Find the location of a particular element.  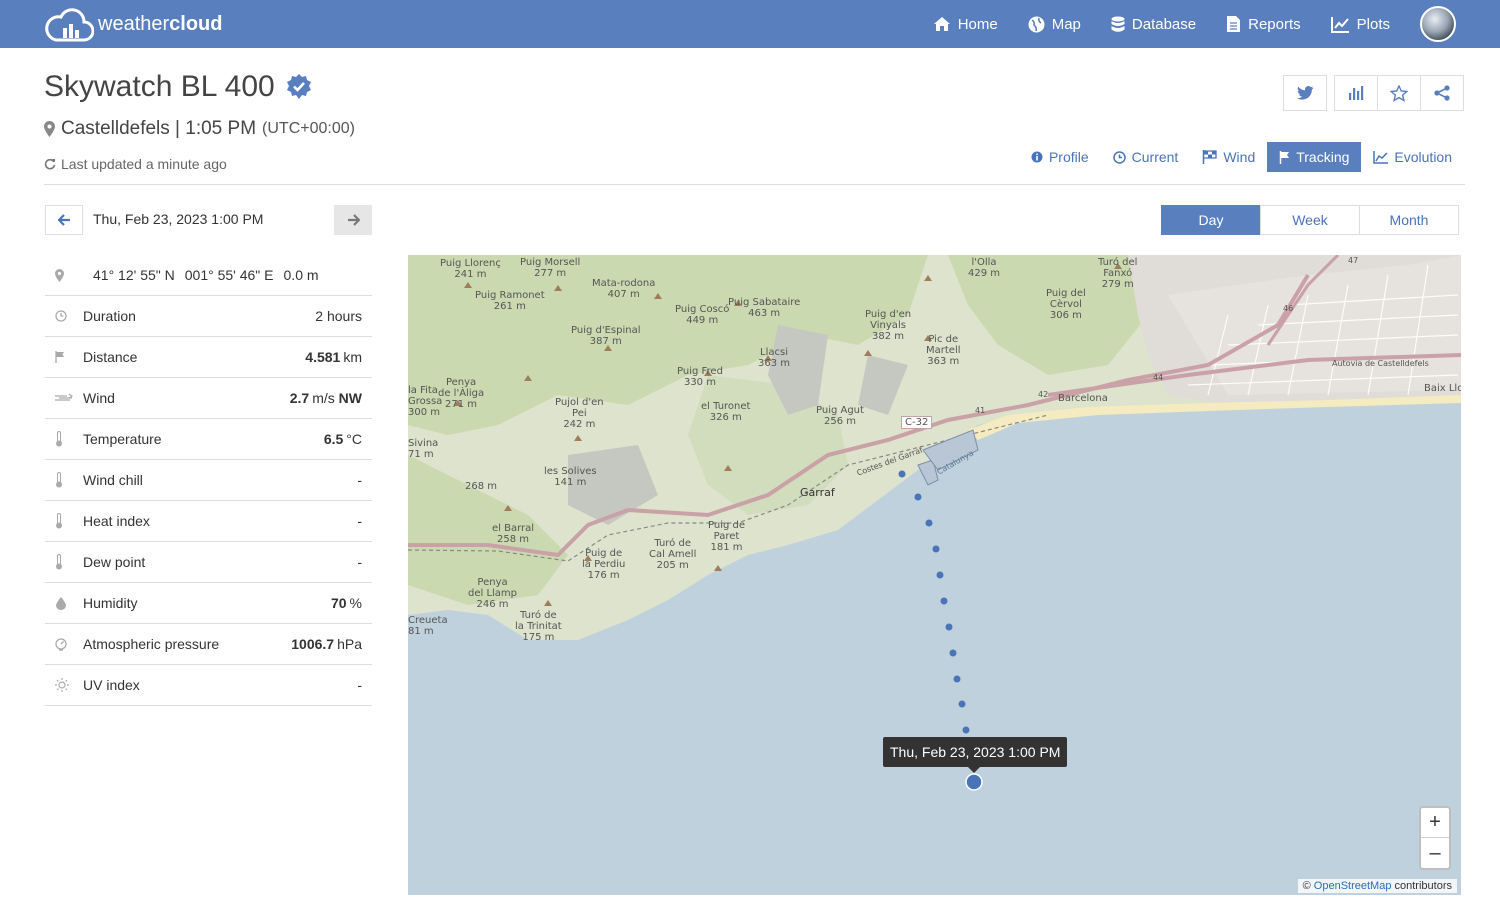

thermometer-icon is located at coordinates (59, 439).